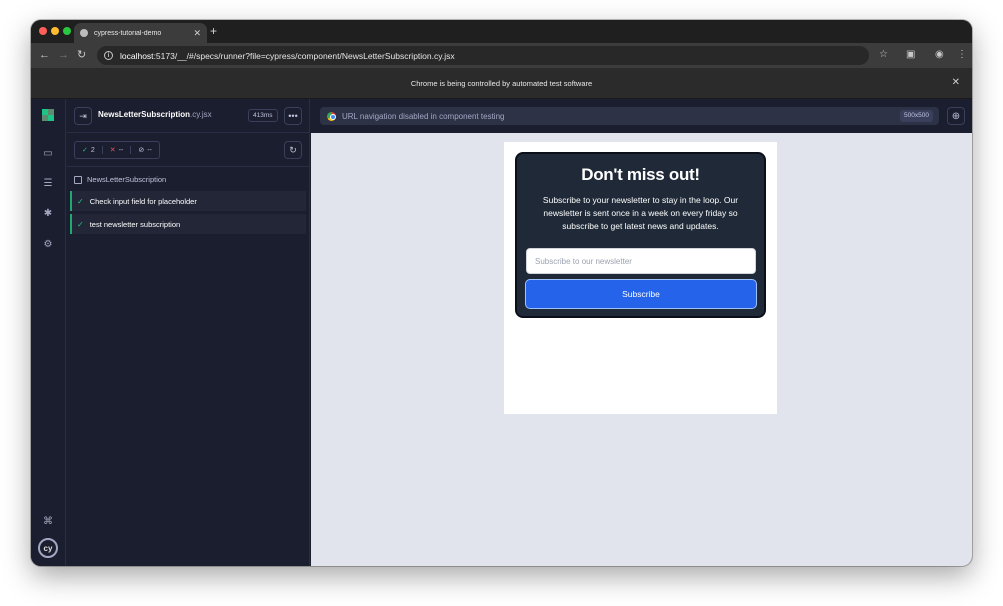  Describe the element at coordinates (48, 153) in the screenshot. I see `specs-icon: ▭` at that location.